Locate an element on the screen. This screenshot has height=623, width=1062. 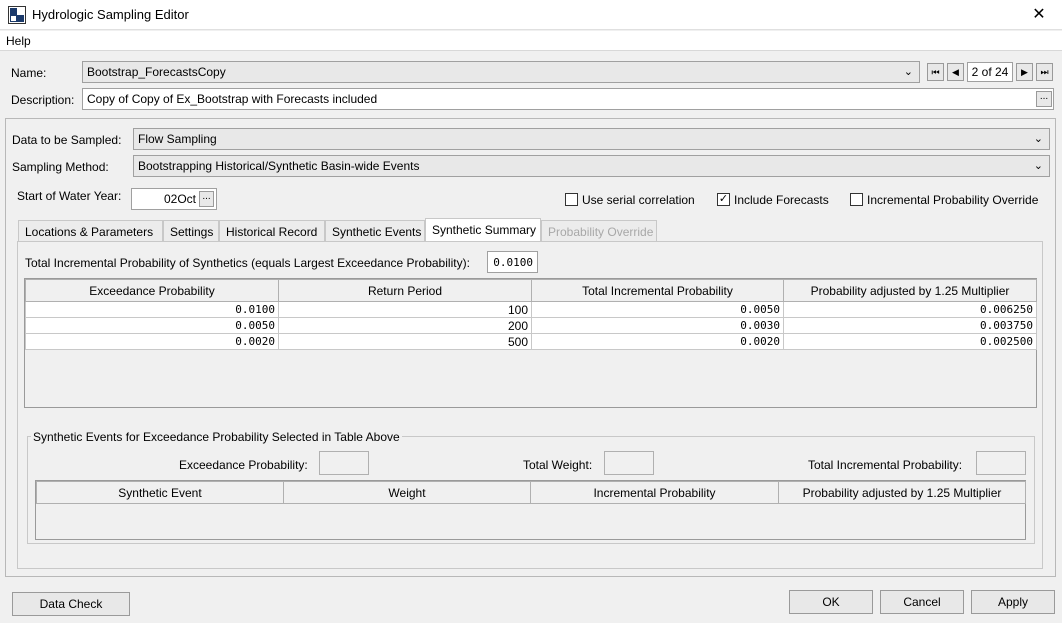
total-incremental-value: 0.0100 is located at coordinates (512, 262).